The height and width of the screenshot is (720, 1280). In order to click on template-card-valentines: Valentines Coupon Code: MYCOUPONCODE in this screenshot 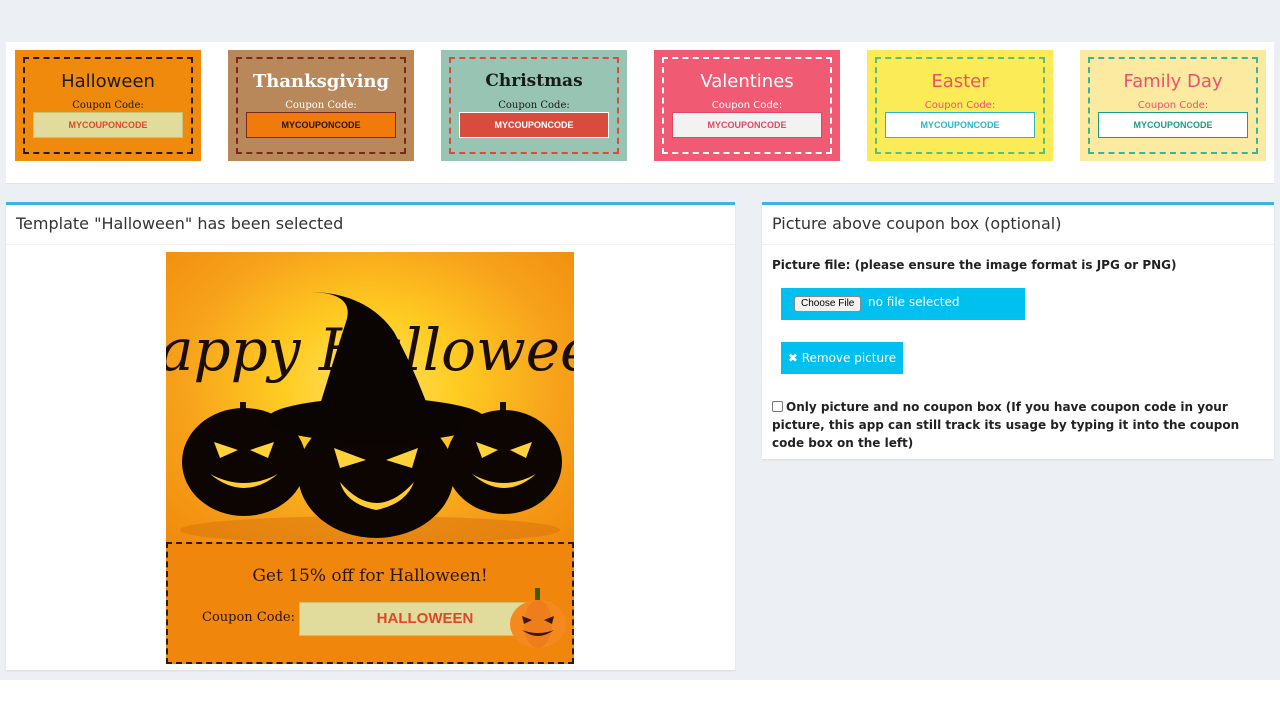, I will do `click(747, 105)`.